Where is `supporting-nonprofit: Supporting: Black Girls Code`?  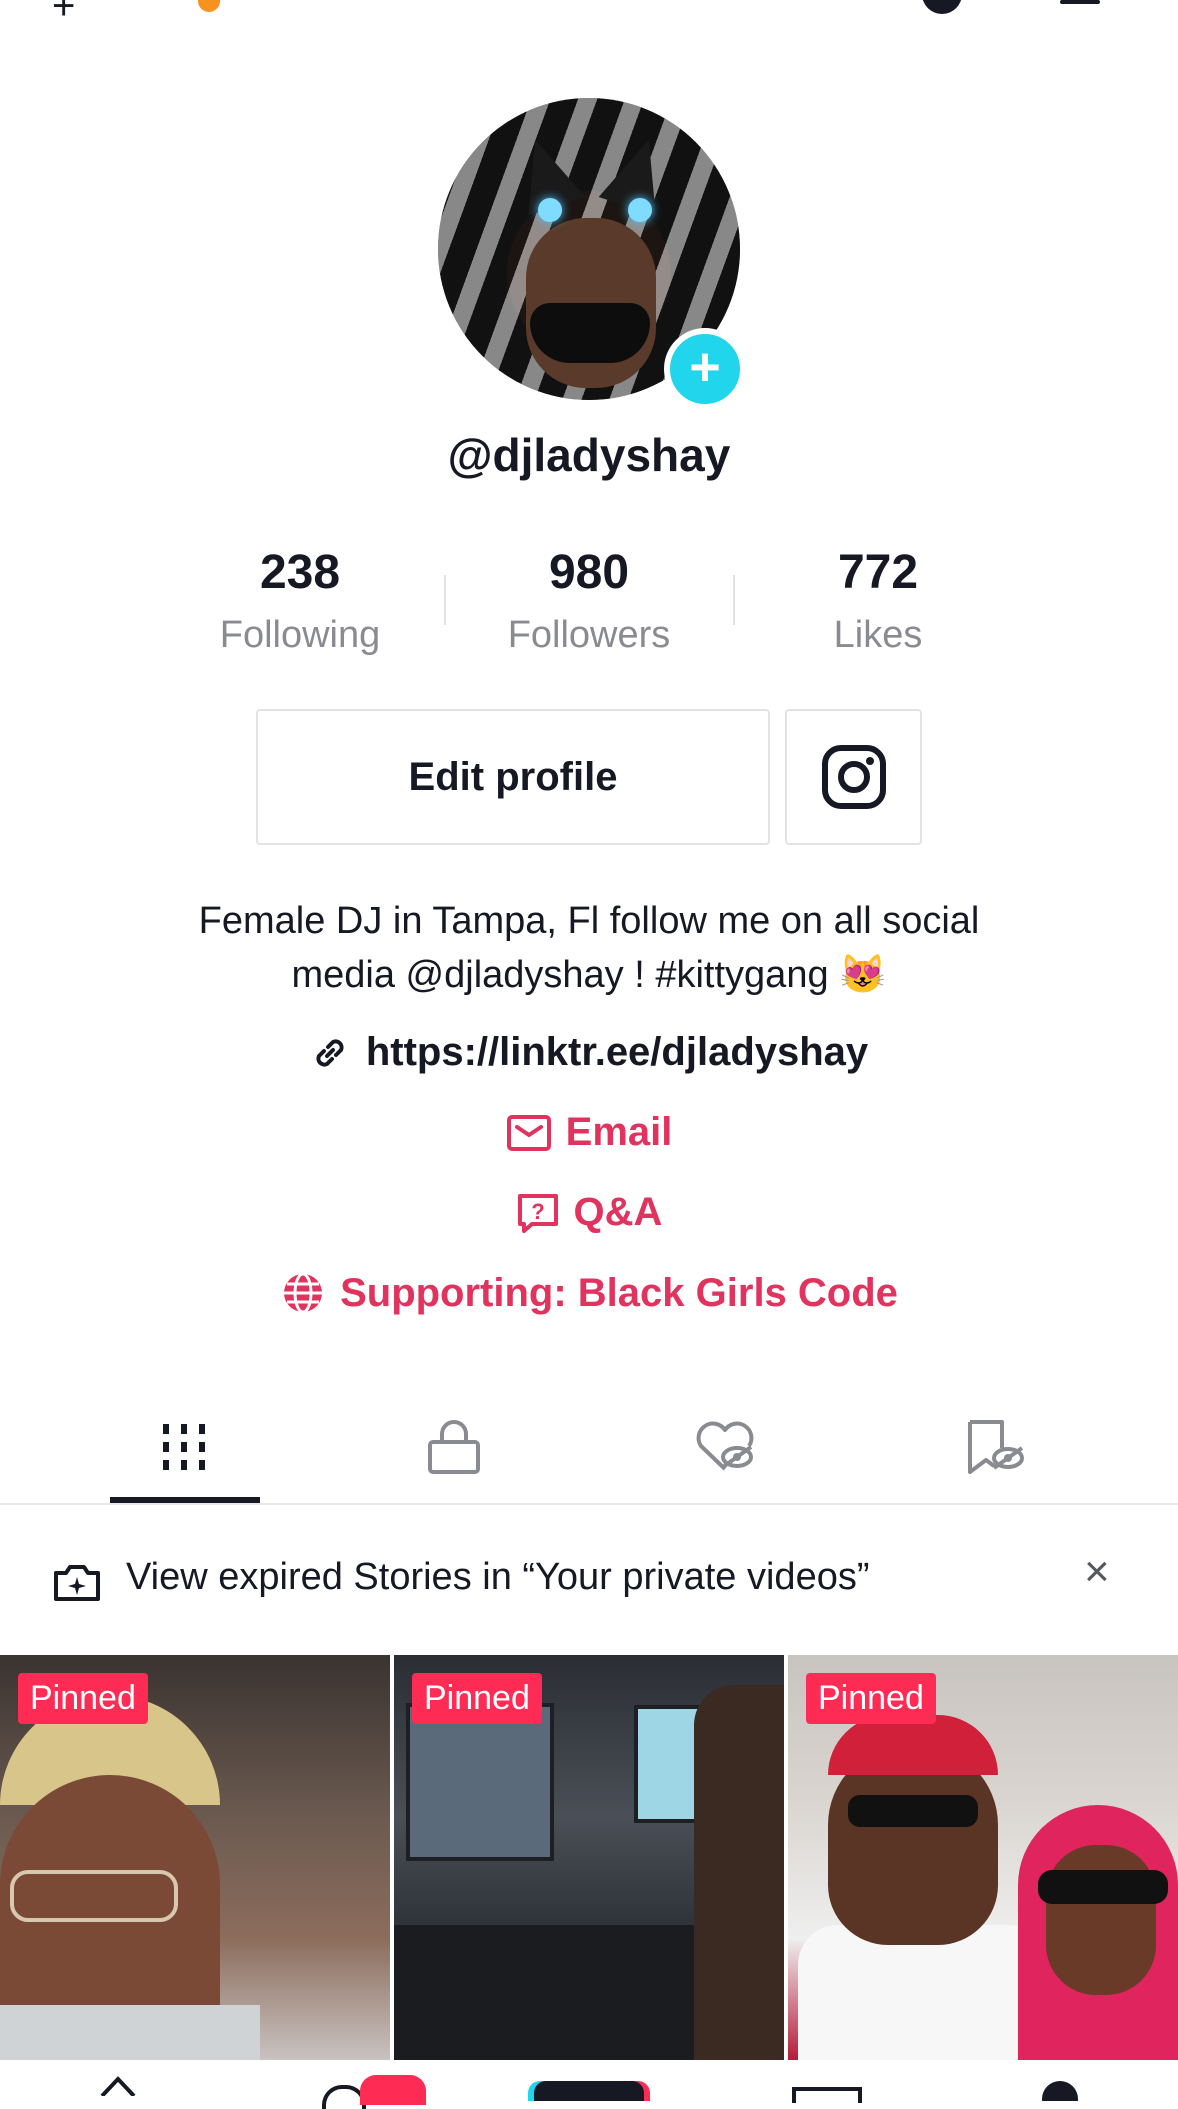
supporting-nonprofit: Supporting: Black Girls Code is located at coordinates (589, 1293).